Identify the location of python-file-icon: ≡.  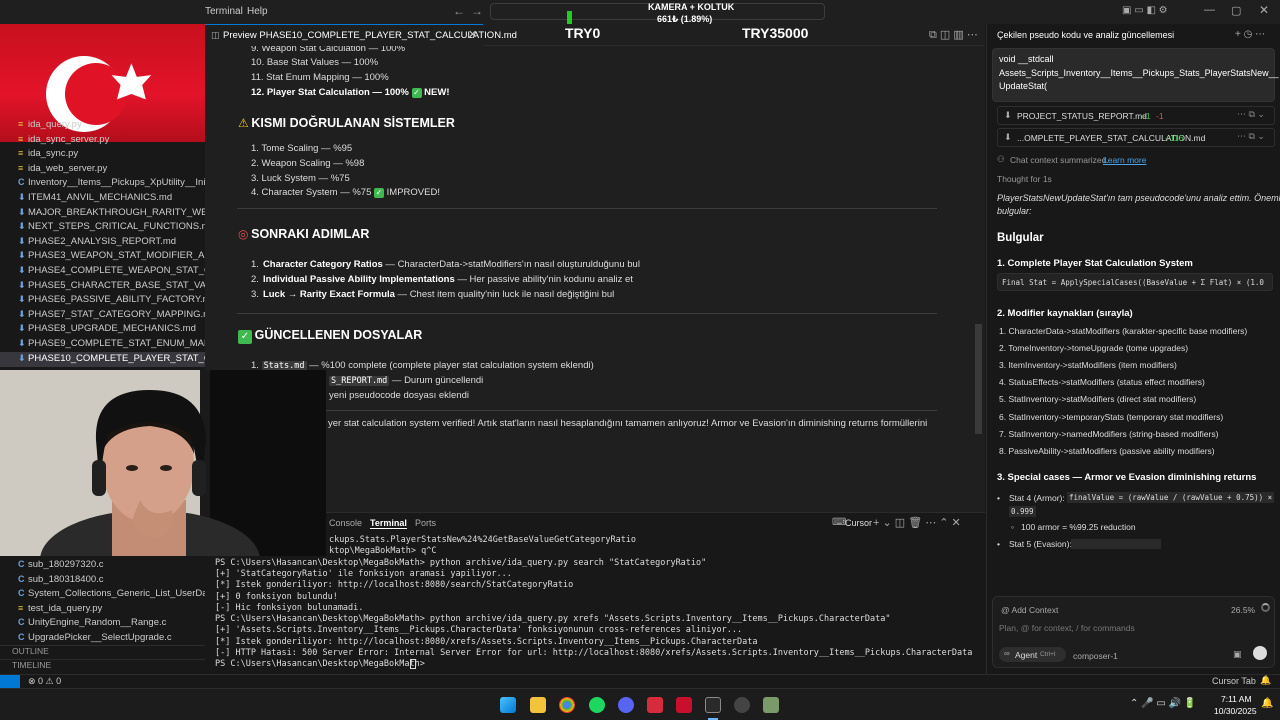
(21, 153).